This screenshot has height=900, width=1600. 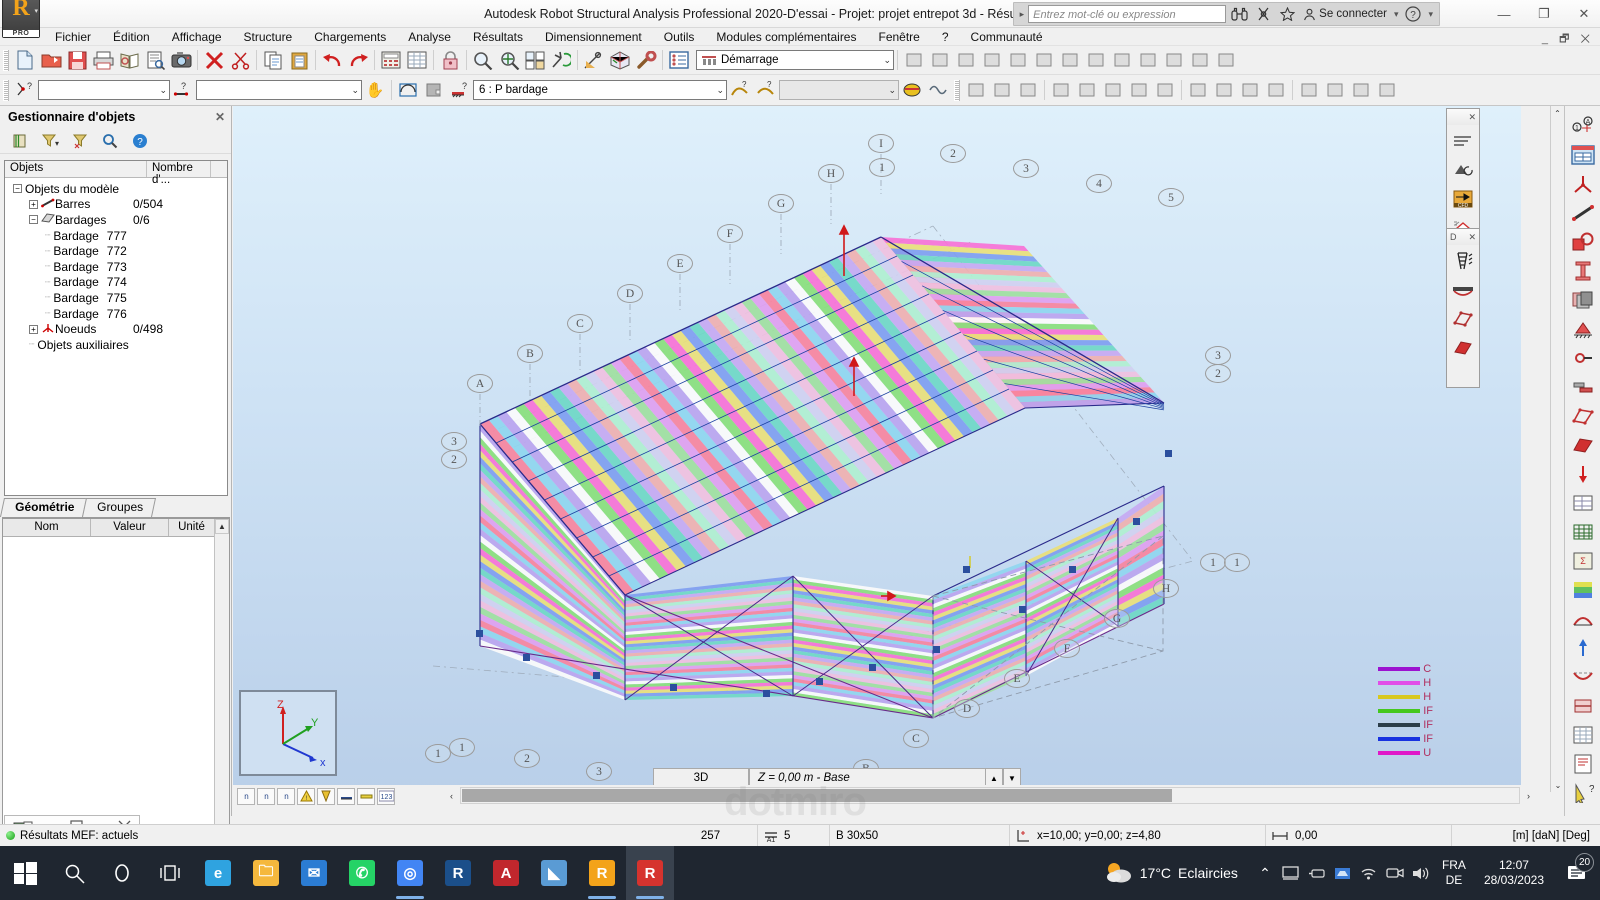 I want to click on wifi-icon, so click(x=1369, y=873).